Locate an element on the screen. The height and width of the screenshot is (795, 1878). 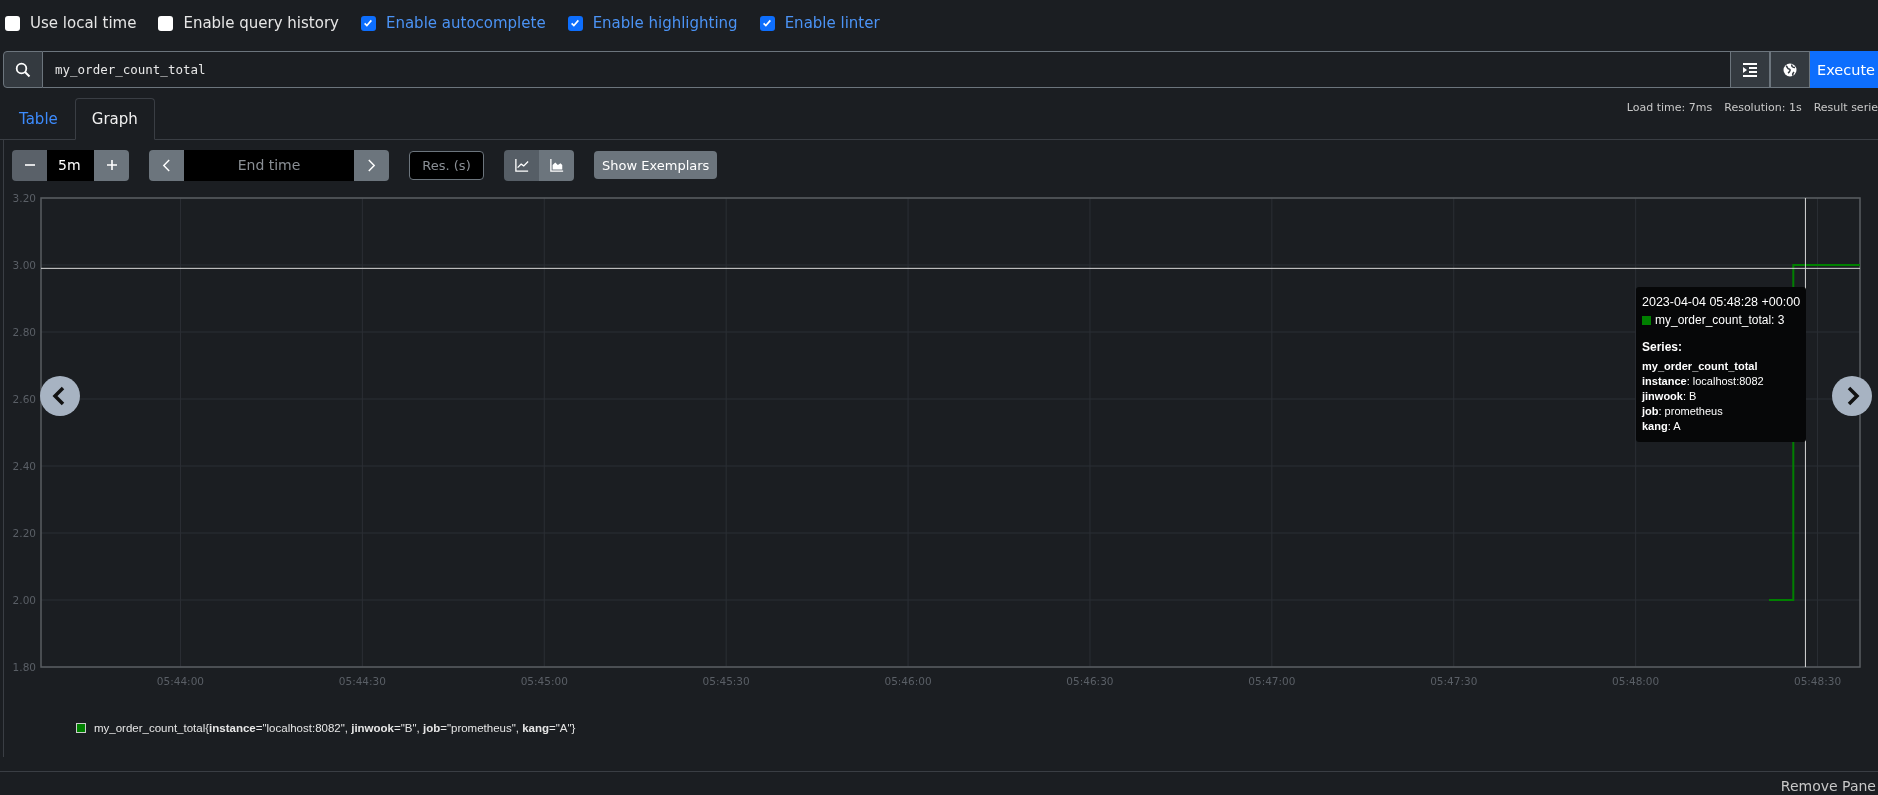
previous-time-button is located at coordinates (166, 165).